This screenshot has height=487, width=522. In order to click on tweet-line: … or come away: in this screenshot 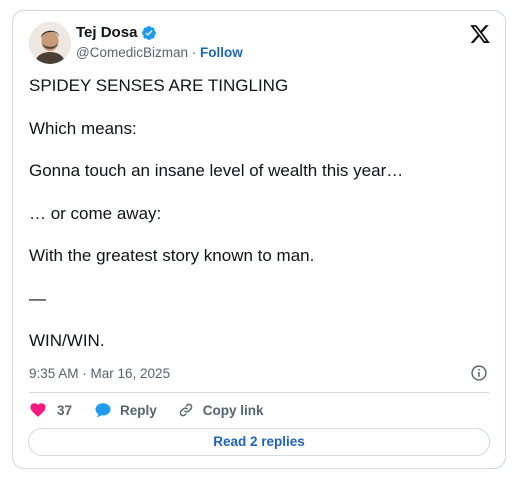, I will do `click(95, 213)`.